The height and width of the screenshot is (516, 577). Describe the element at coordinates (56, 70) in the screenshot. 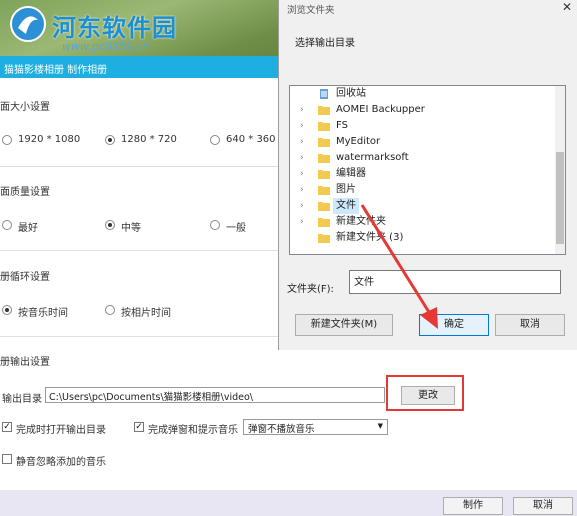

I see `app-title: 猫猫影楼相册 制作相册` at that location.